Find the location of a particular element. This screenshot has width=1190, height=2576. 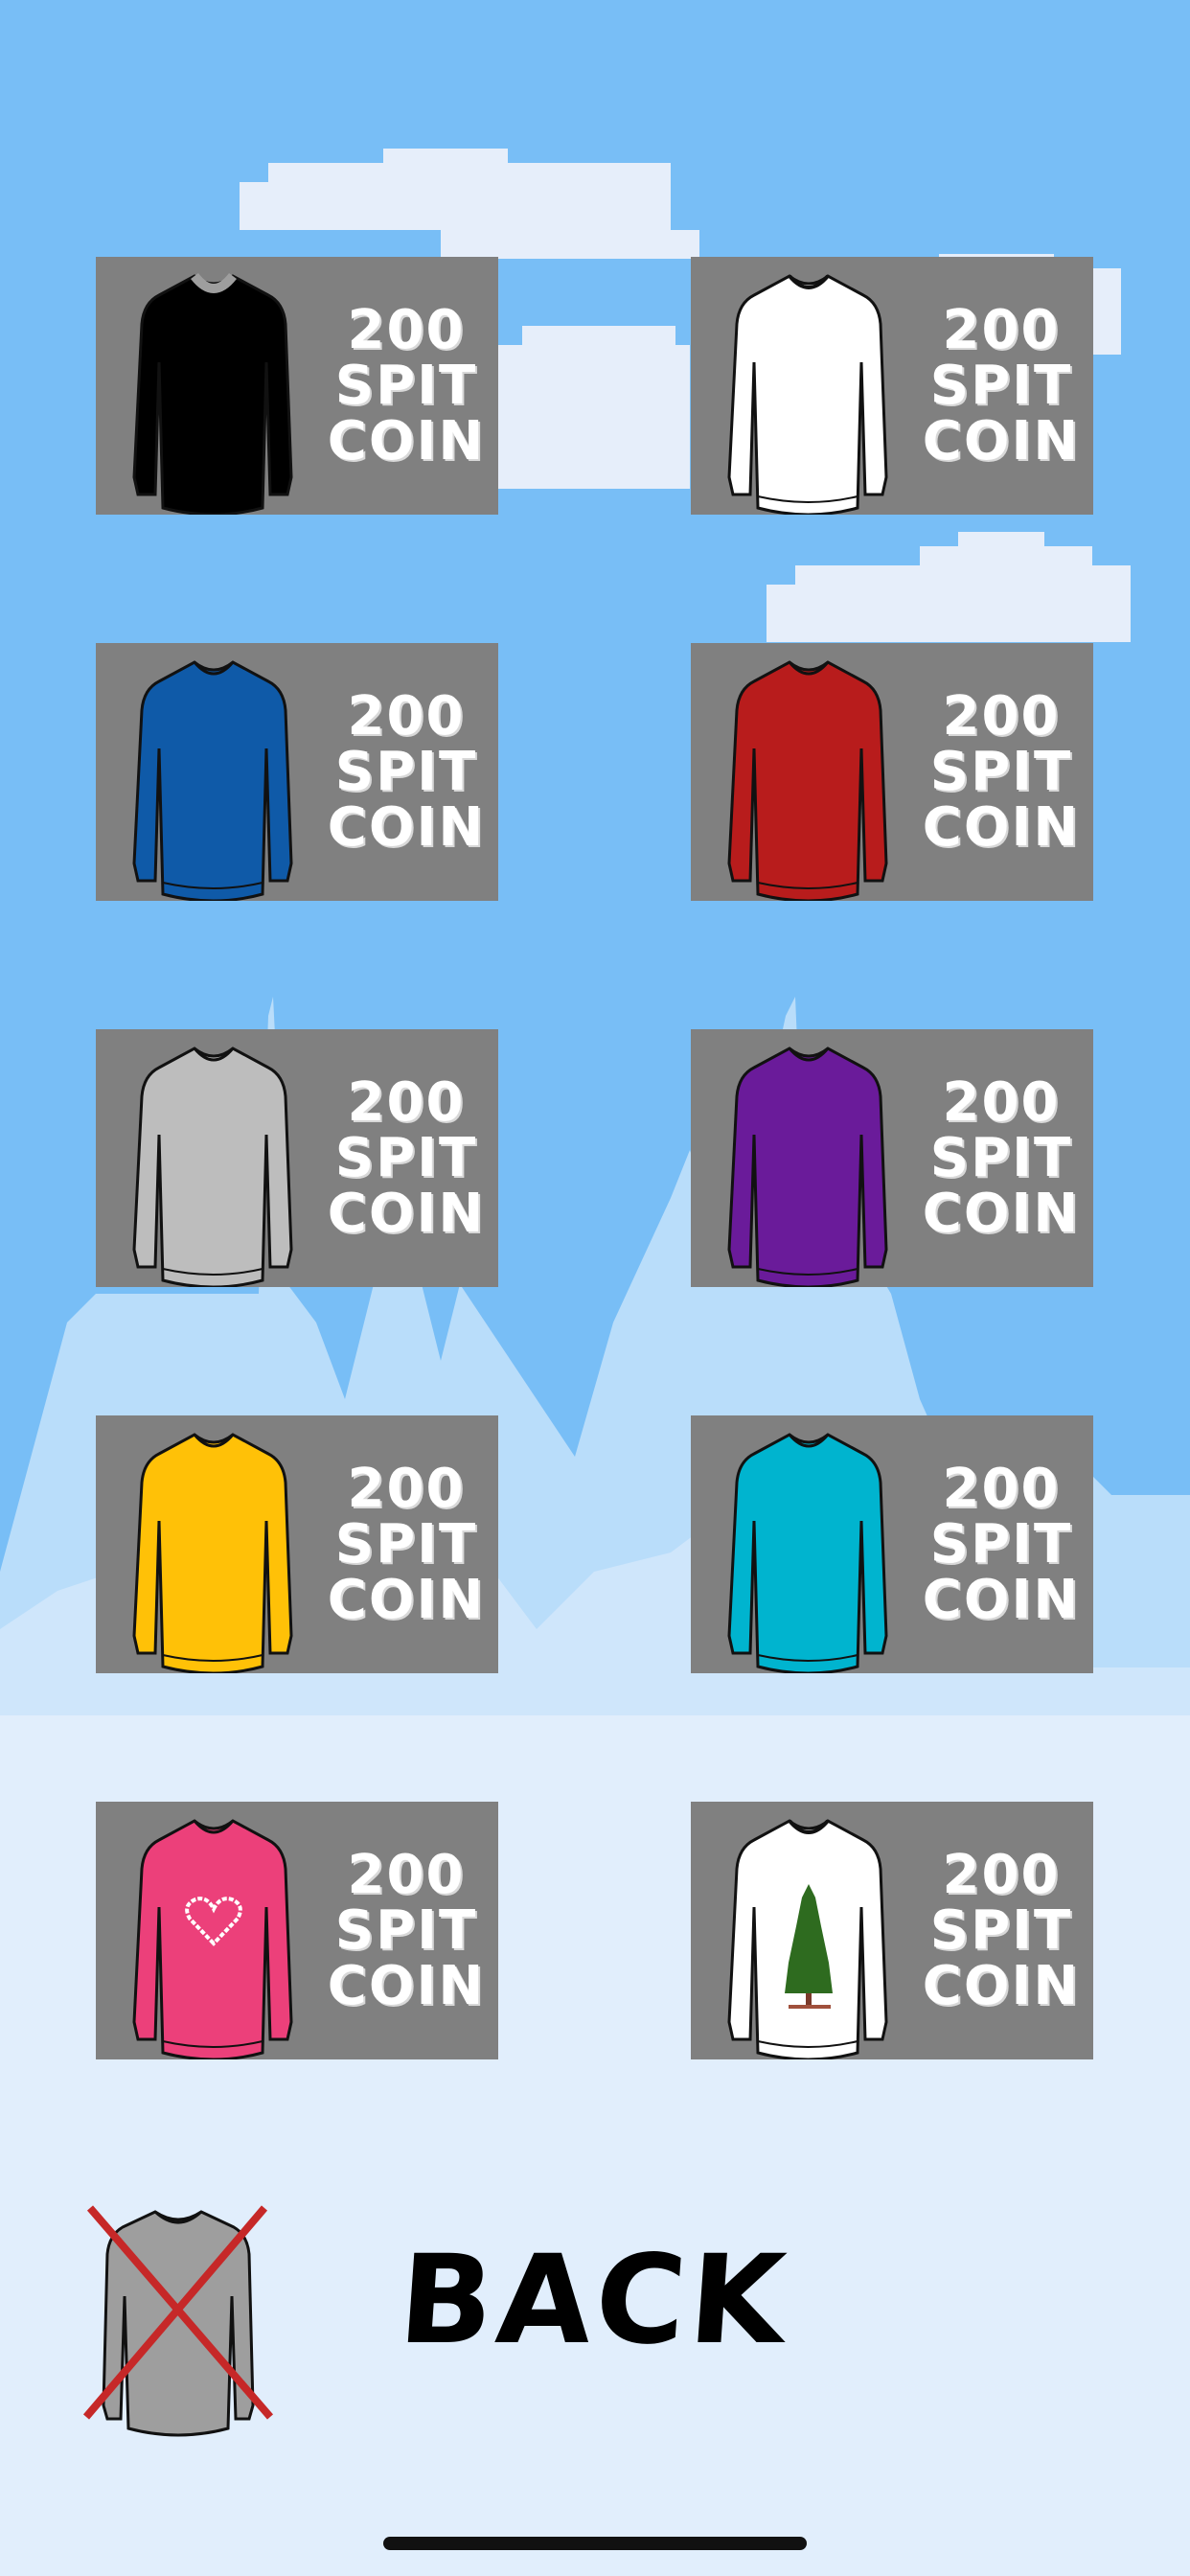

no-sweater-icon is located at coordinates (178, 2321).